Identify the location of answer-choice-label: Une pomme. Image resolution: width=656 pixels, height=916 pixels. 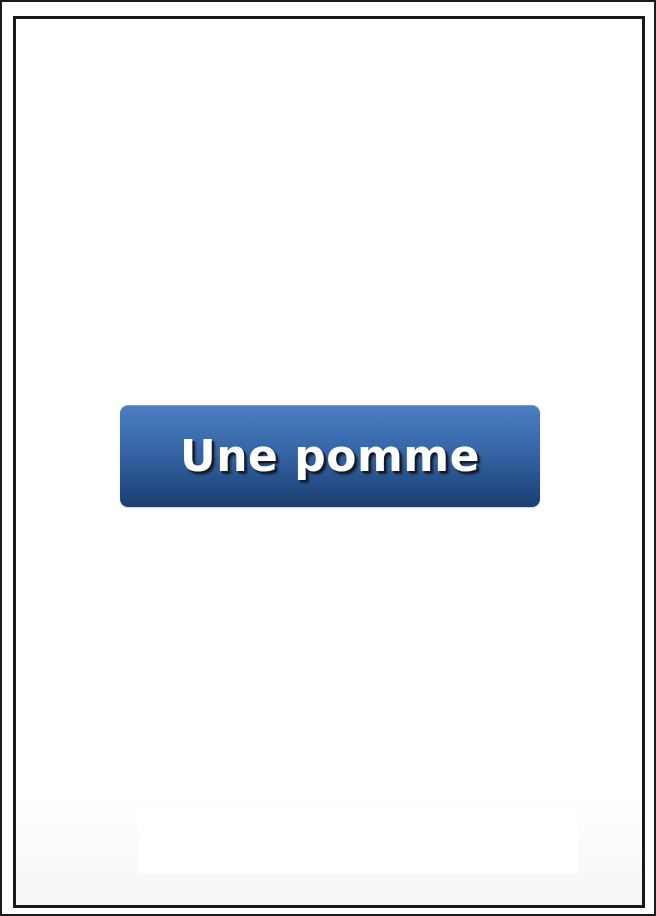
(330, 456).